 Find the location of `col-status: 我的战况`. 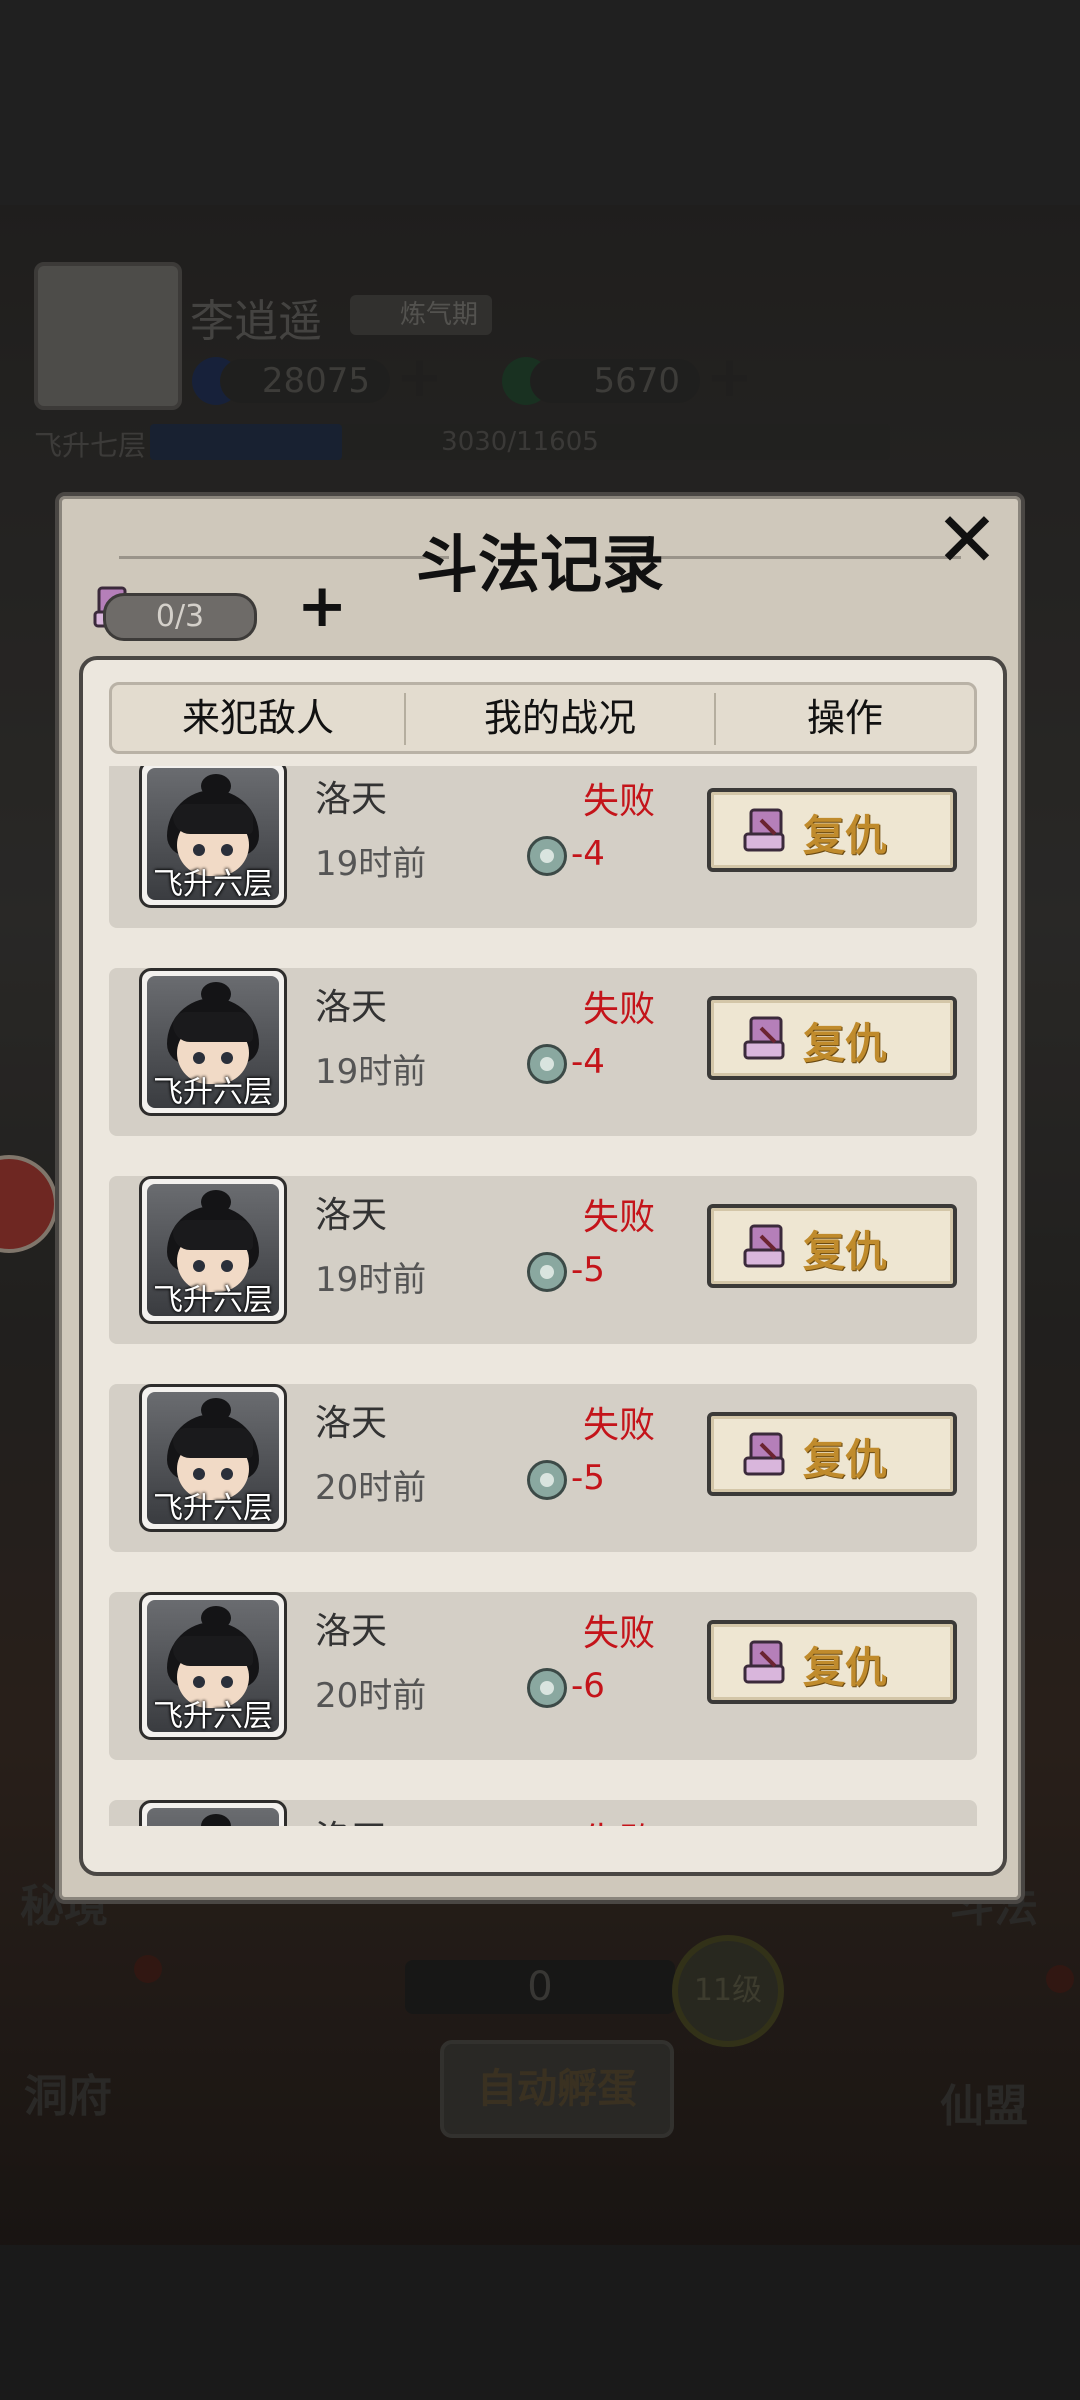

col-status: 我的战况 is located at coordinates (559, 718).